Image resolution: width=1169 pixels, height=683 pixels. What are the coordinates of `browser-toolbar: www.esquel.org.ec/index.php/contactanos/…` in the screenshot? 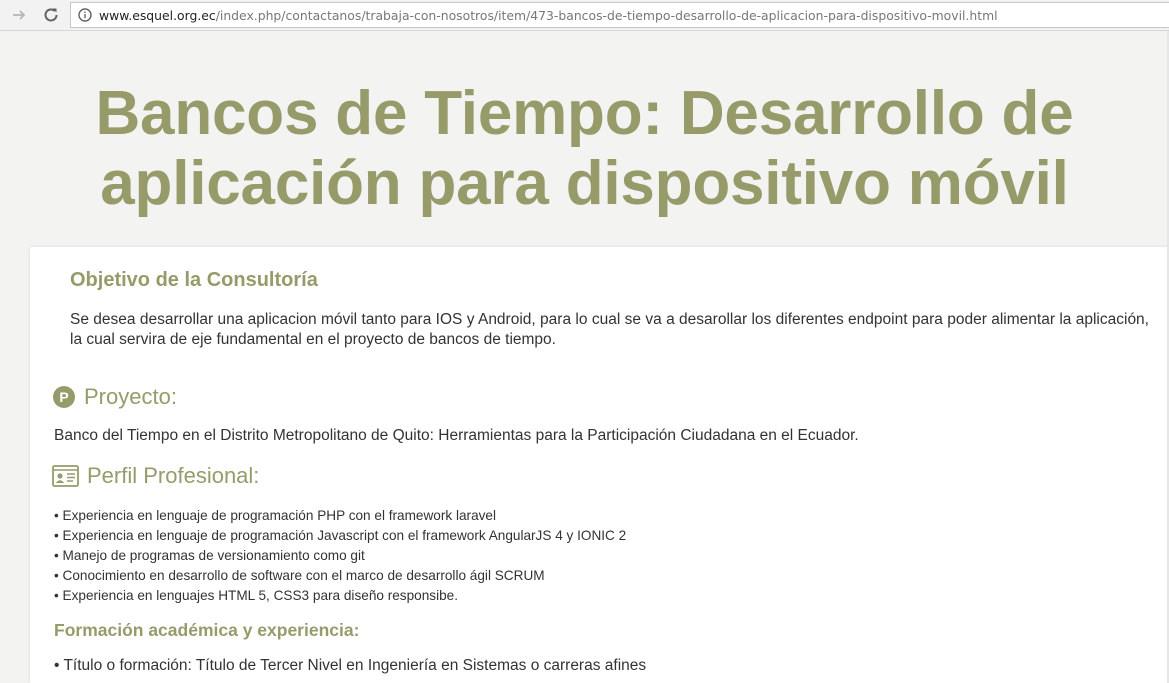 It's located at (584, 15).